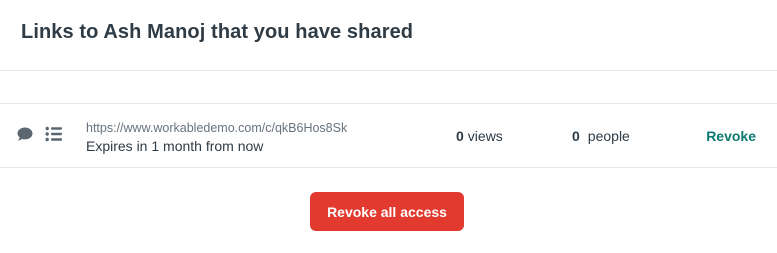 Image resolution: width=777 pixels, height=253 pixels. I want to click on comment-icon, so click(25, 134).